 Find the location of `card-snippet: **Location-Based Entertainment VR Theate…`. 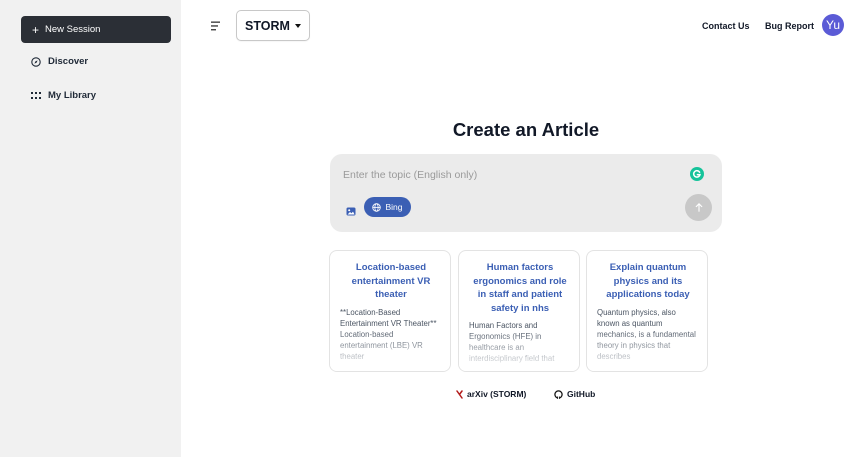

card-snippet: **Location-Based Entertainment VR Theate… is located at coordinates (388, 334).